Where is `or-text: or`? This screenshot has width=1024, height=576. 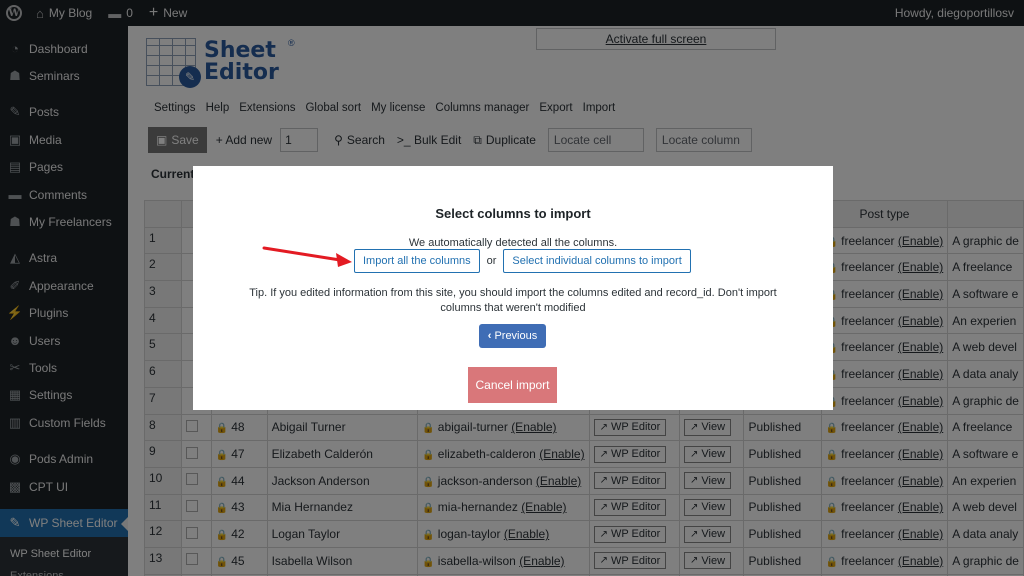
or-text: or is located at coordinates (491, 261).